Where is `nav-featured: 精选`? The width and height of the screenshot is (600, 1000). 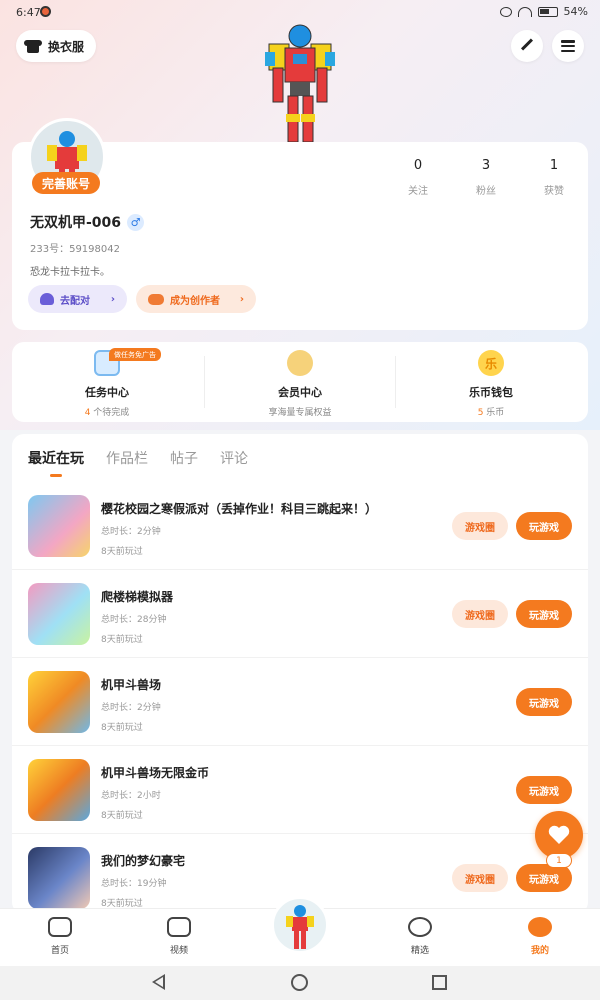 nav-featured: 精选 is located at coordinates (420, 936).